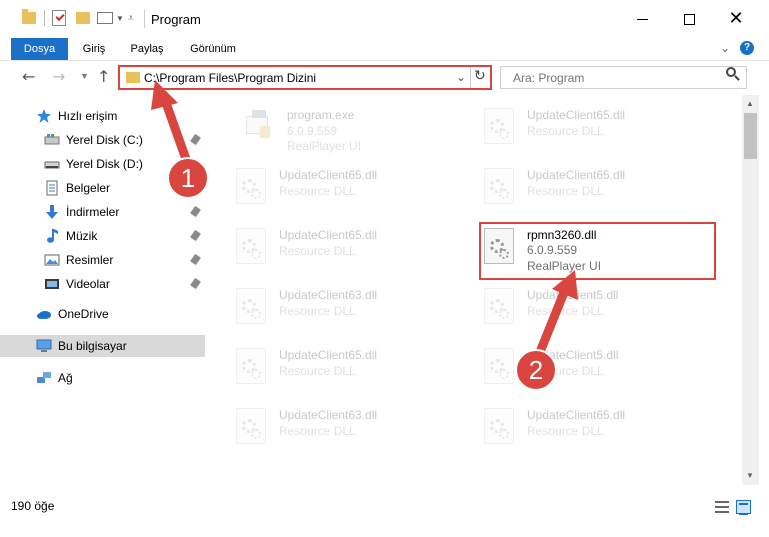 This screenshot has width=769, height=537. I want to click on maximize-button, so click(689, 19).